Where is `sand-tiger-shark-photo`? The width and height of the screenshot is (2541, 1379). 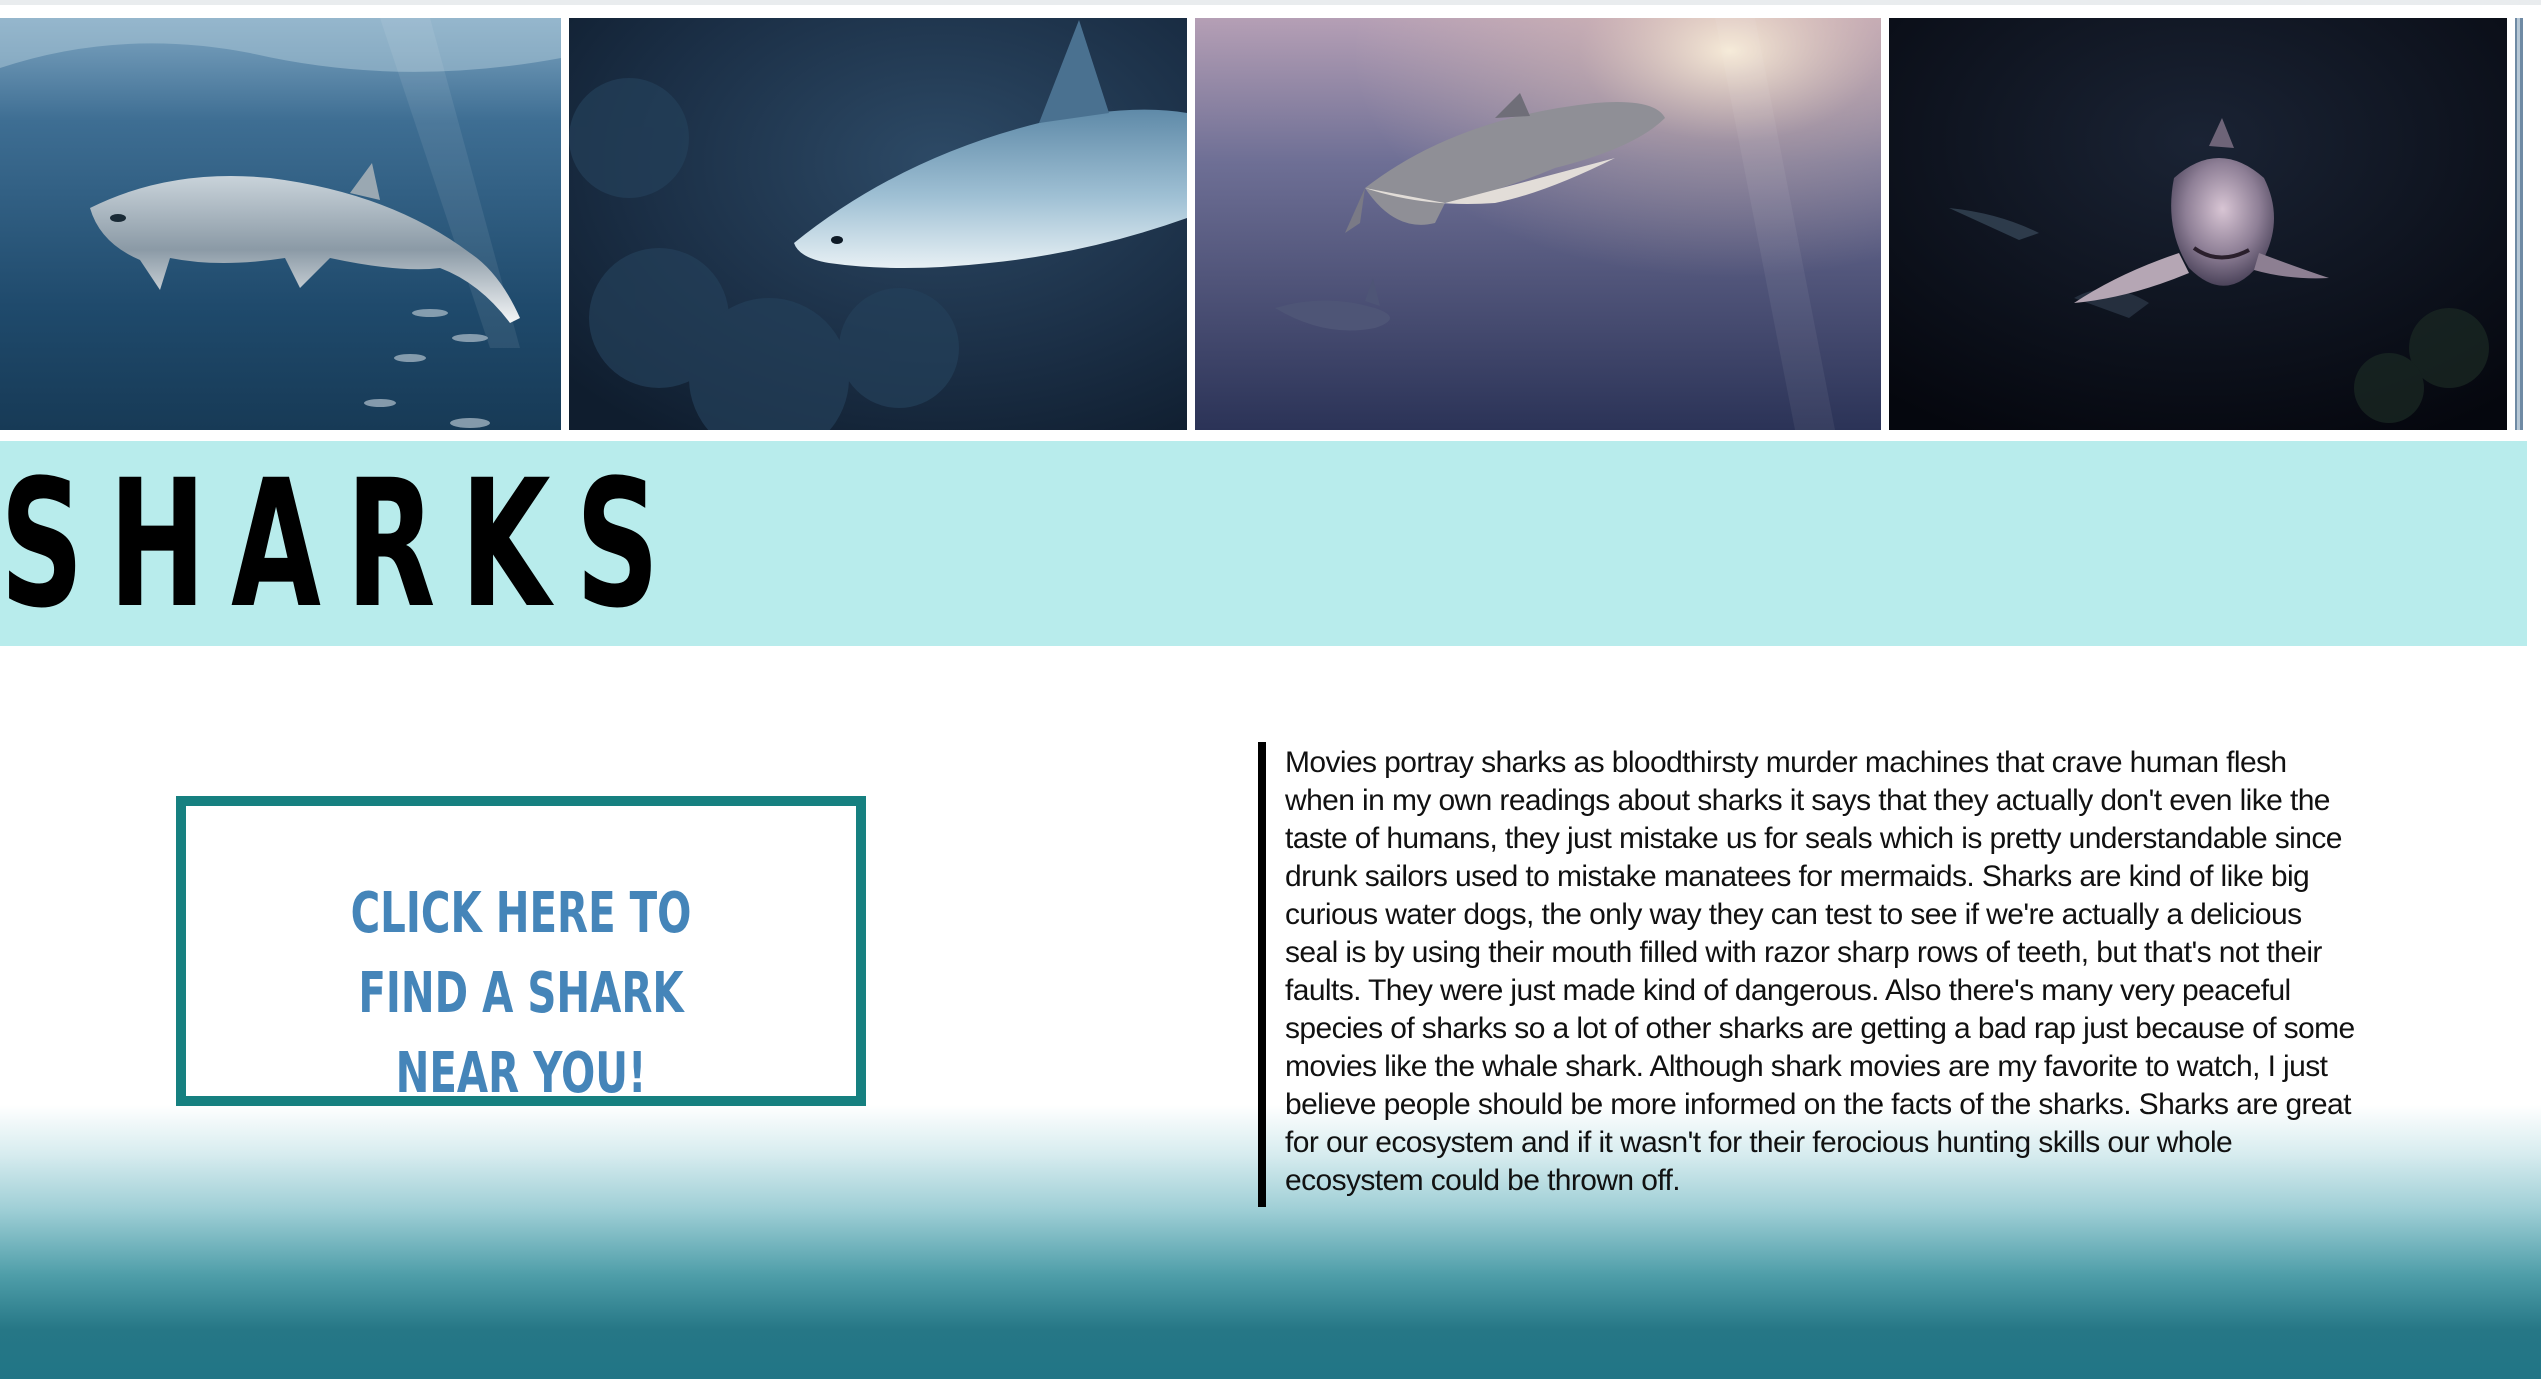
sand-tiger-shark-photo is located at coordinates (2198, 224).